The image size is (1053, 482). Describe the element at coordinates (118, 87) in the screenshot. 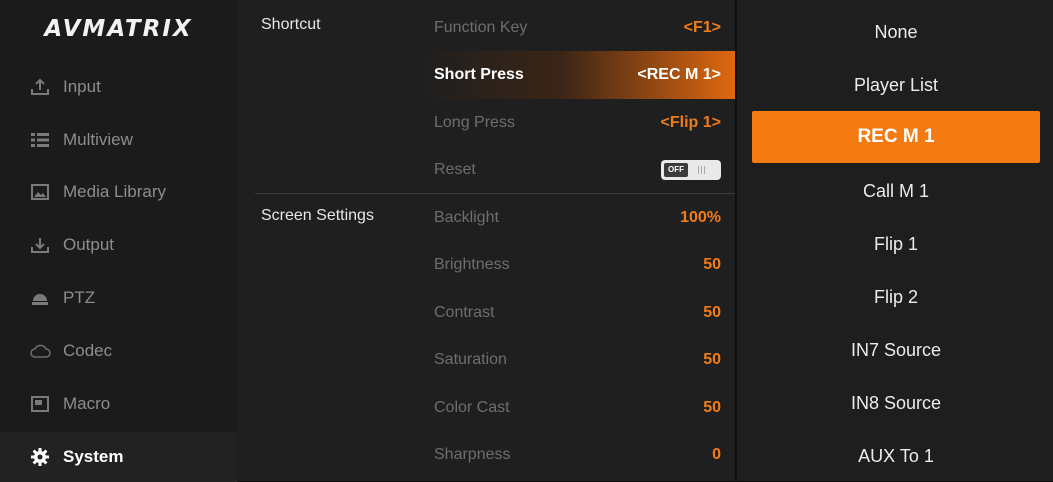

I see `sidebar-item-input: Input` at that location.